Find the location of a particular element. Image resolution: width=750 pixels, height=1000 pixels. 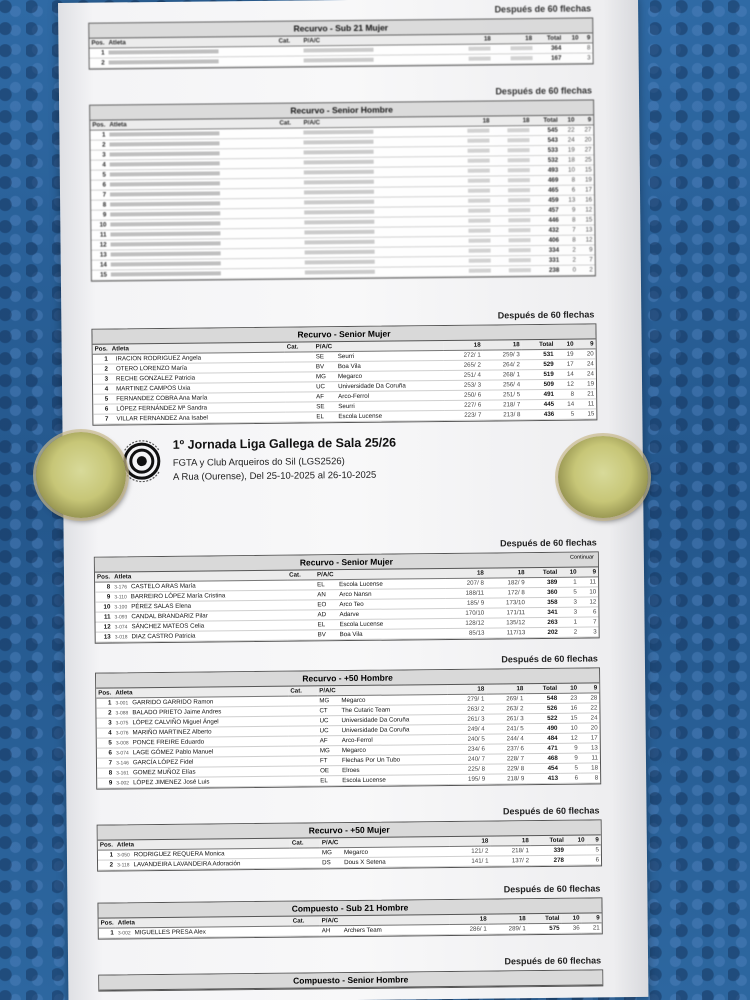

results-box: Compuesto - Senior Hombre is located at coordinates (351, 980).